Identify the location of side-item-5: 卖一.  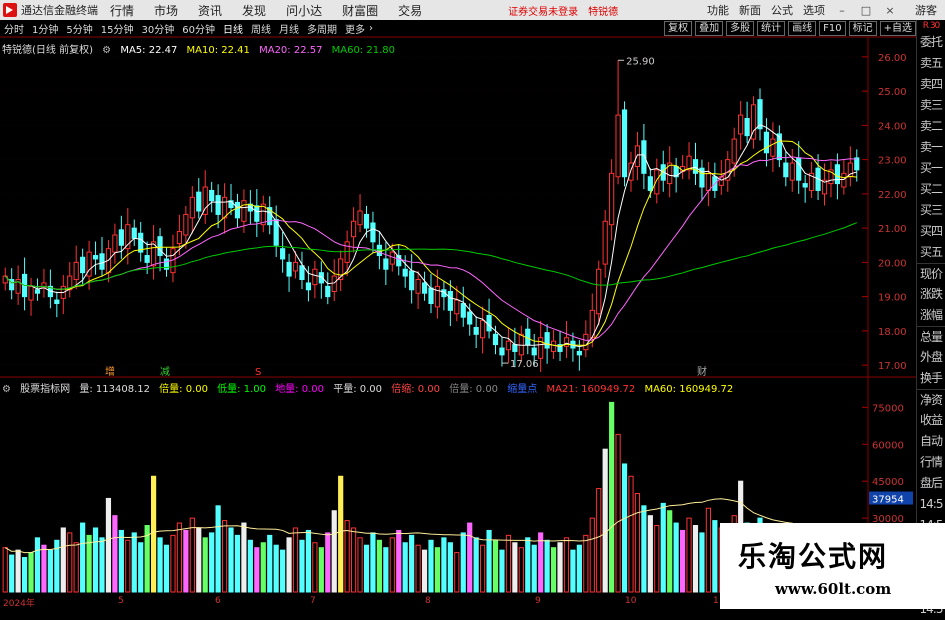
(931, 147).